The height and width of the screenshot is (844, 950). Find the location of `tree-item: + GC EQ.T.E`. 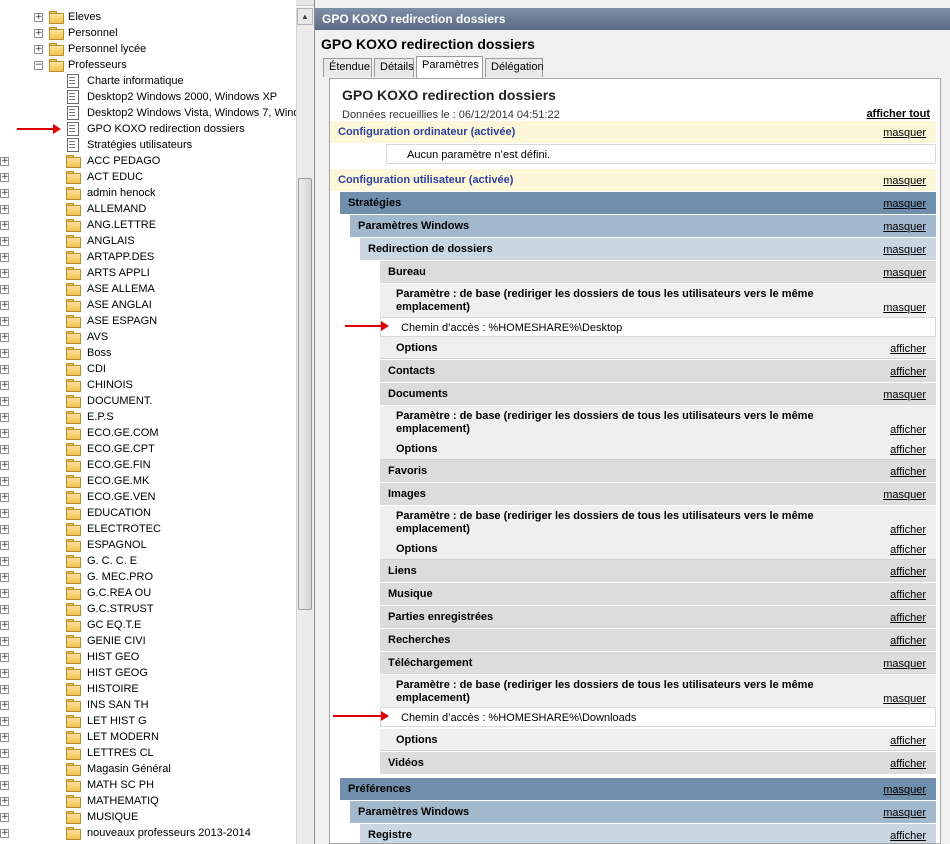

tree-item: + GC EQ.T.E is located at coordinates (148, 625).